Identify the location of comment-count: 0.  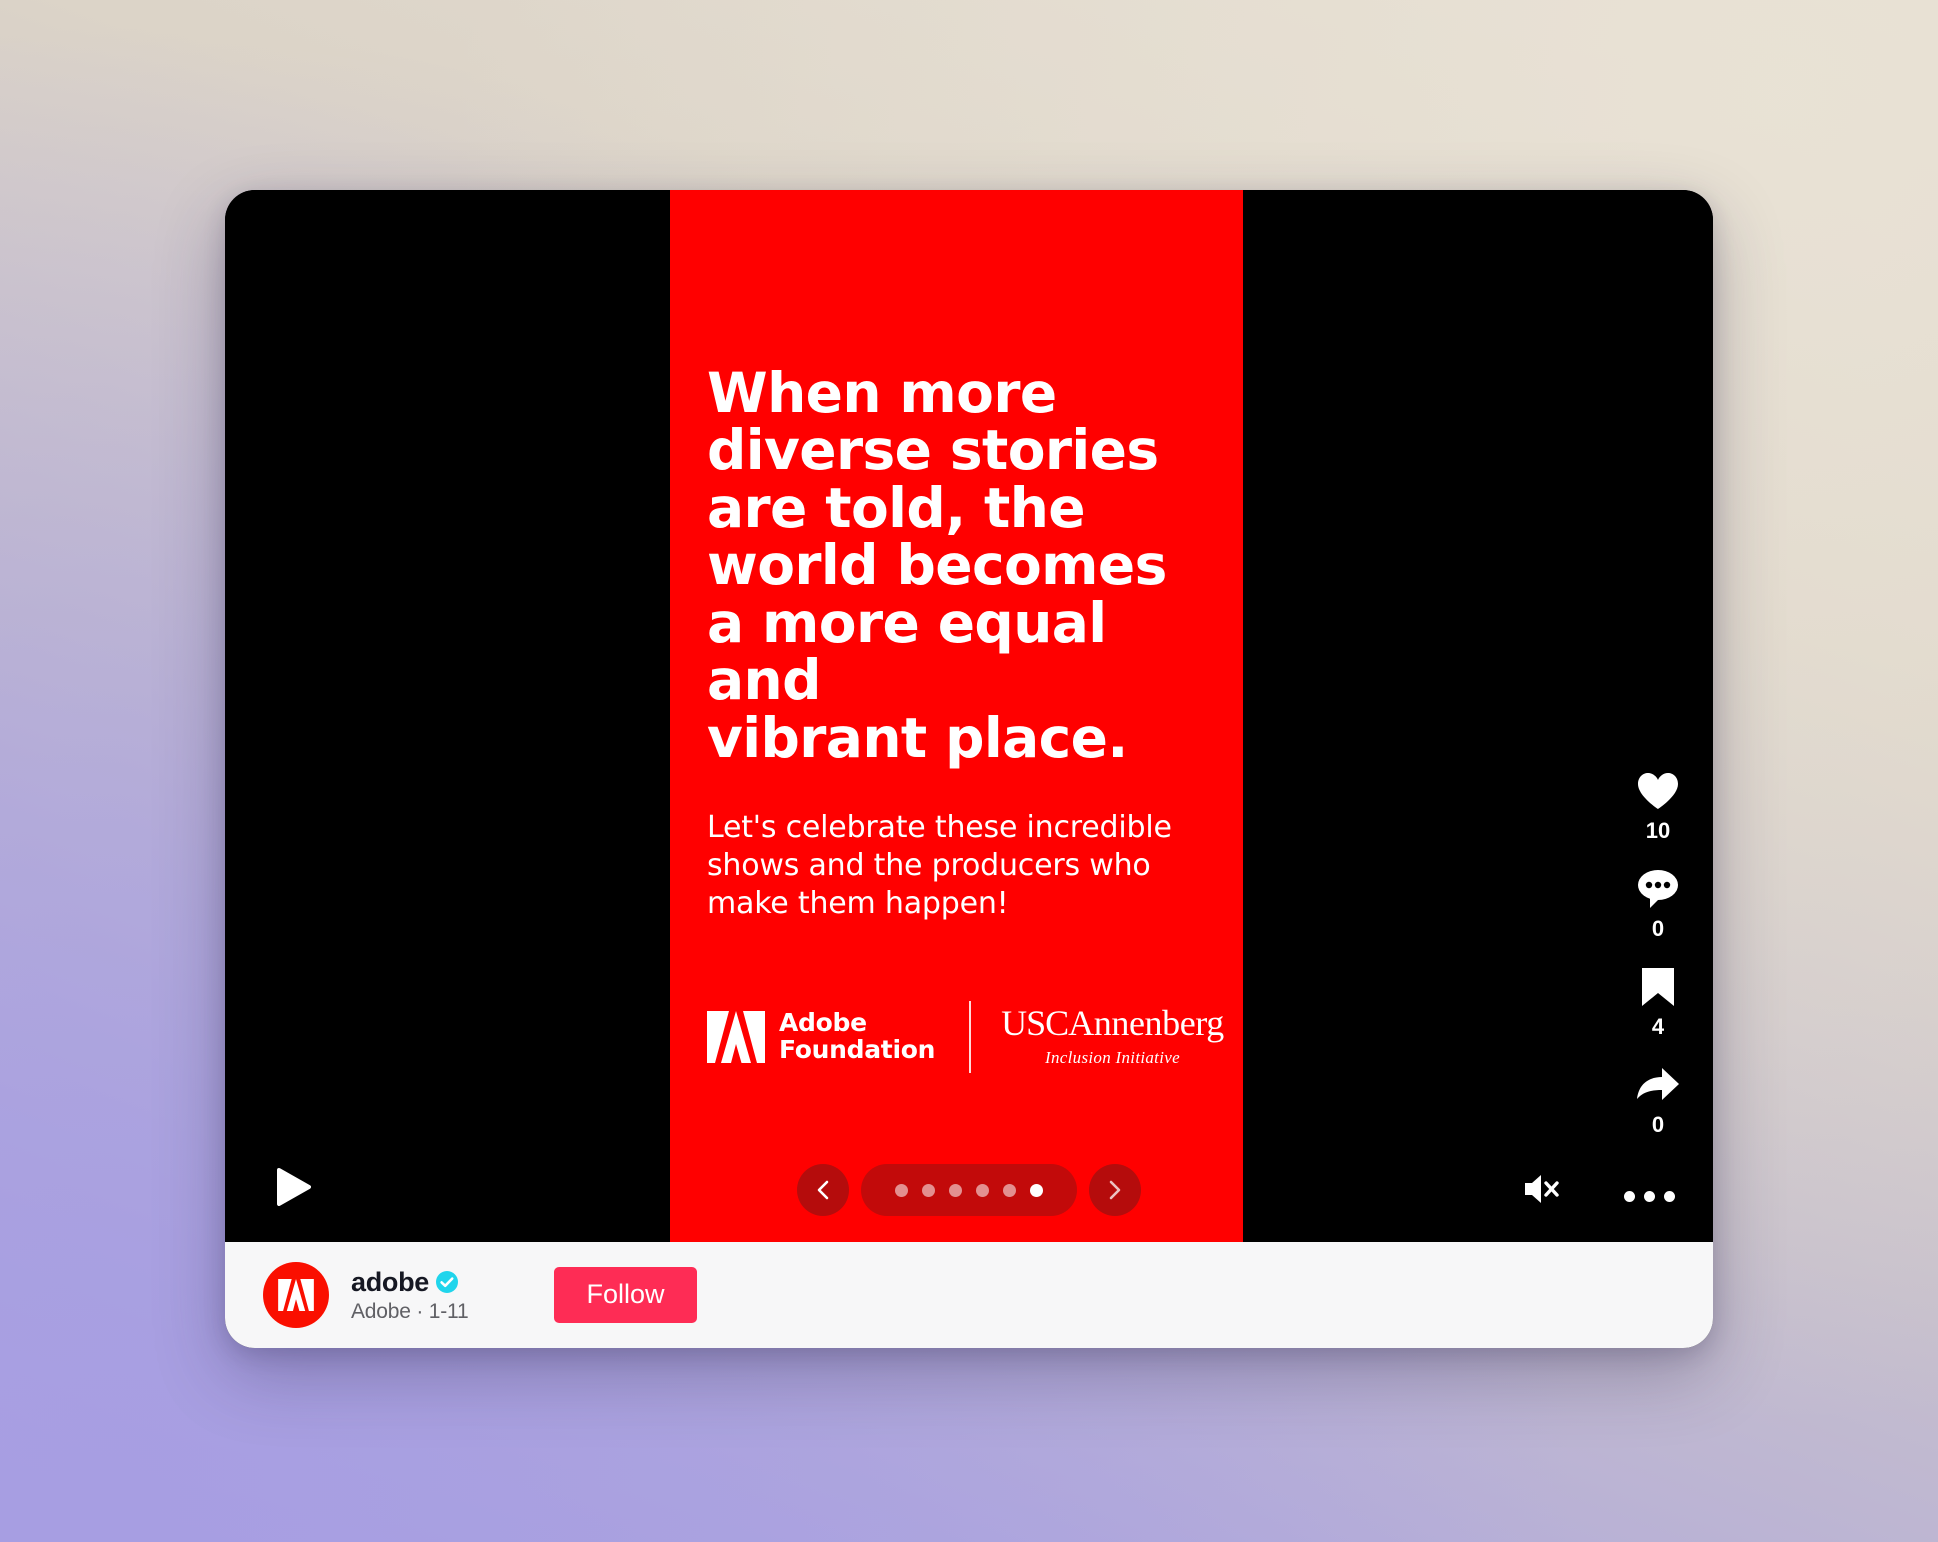
(1658, 928).